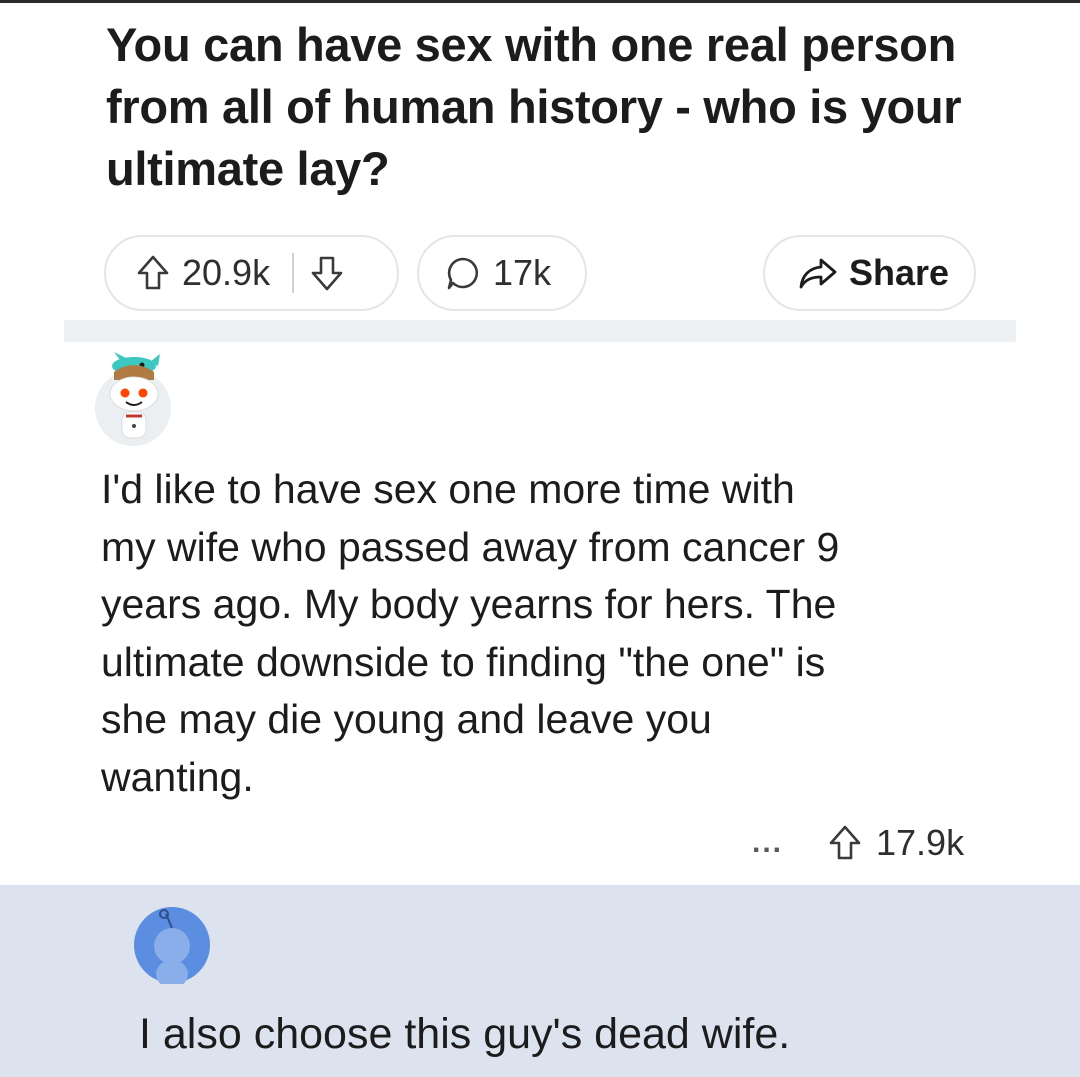 The width and height of the screenshot is (1080, 1077). I want to click on section-separator, so click(540, 331).